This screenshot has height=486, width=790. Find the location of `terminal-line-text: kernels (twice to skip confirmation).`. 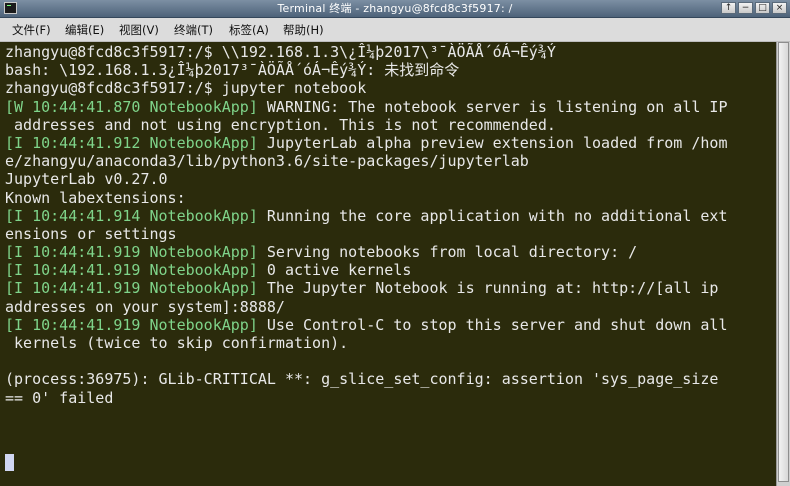

terminal-line-text: kernels (twice to skip confirmation). is located at coordinates (177, 343).